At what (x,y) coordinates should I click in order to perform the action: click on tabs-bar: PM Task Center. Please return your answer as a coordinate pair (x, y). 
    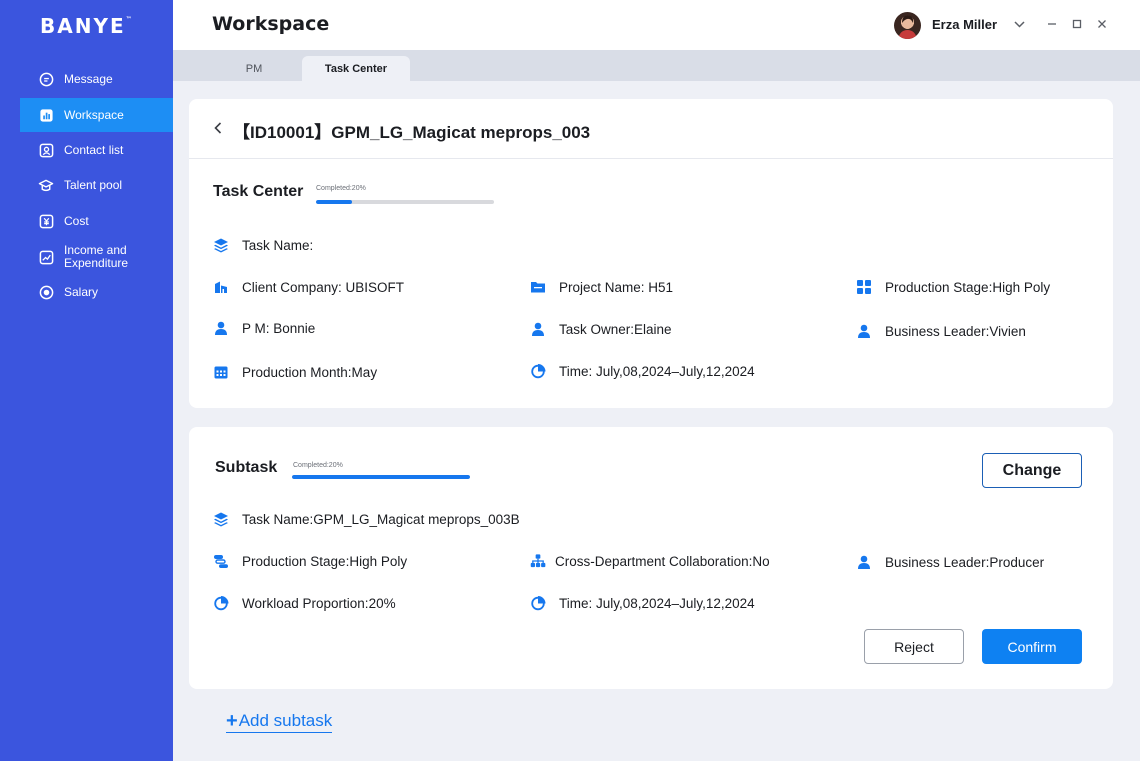
    Looking at the image, I should click on (656, 65).